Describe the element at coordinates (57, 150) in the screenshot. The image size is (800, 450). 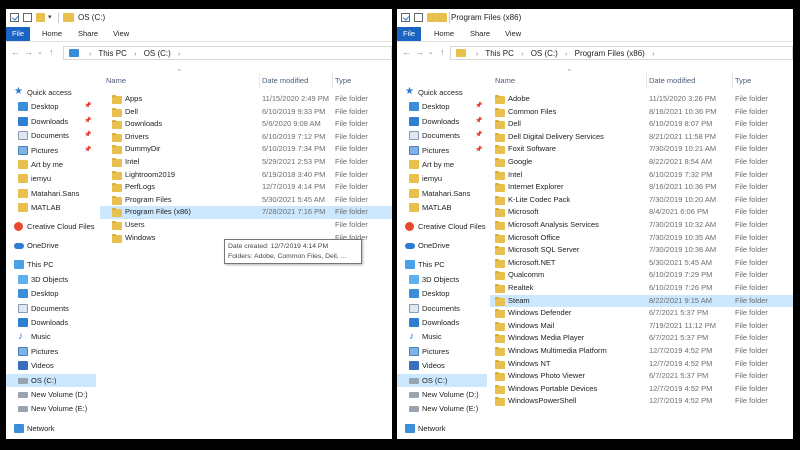
I see `nav-item: Pictures 📌` at that location.